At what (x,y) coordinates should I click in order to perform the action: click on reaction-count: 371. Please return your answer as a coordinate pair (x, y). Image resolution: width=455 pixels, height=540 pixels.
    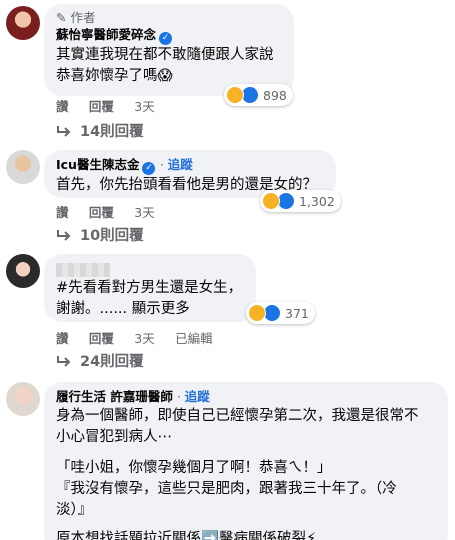
    Looking at the image, I should click on (297, 313).